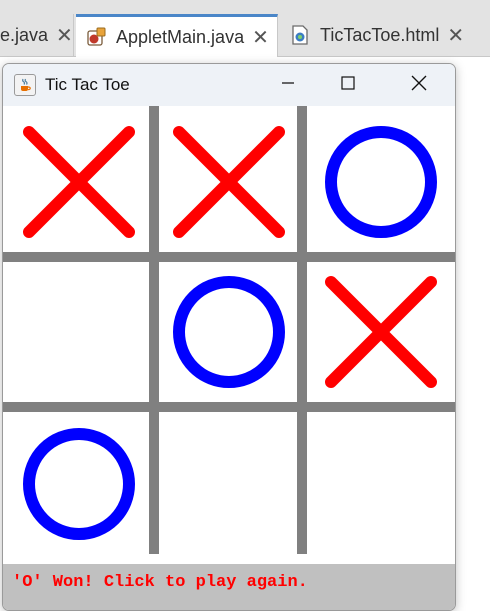  What do you see at coordinates (229, 85) in the screenshot?
I see `window-title-bar: Tic Tac Toe` at bounding box center [229, 85].